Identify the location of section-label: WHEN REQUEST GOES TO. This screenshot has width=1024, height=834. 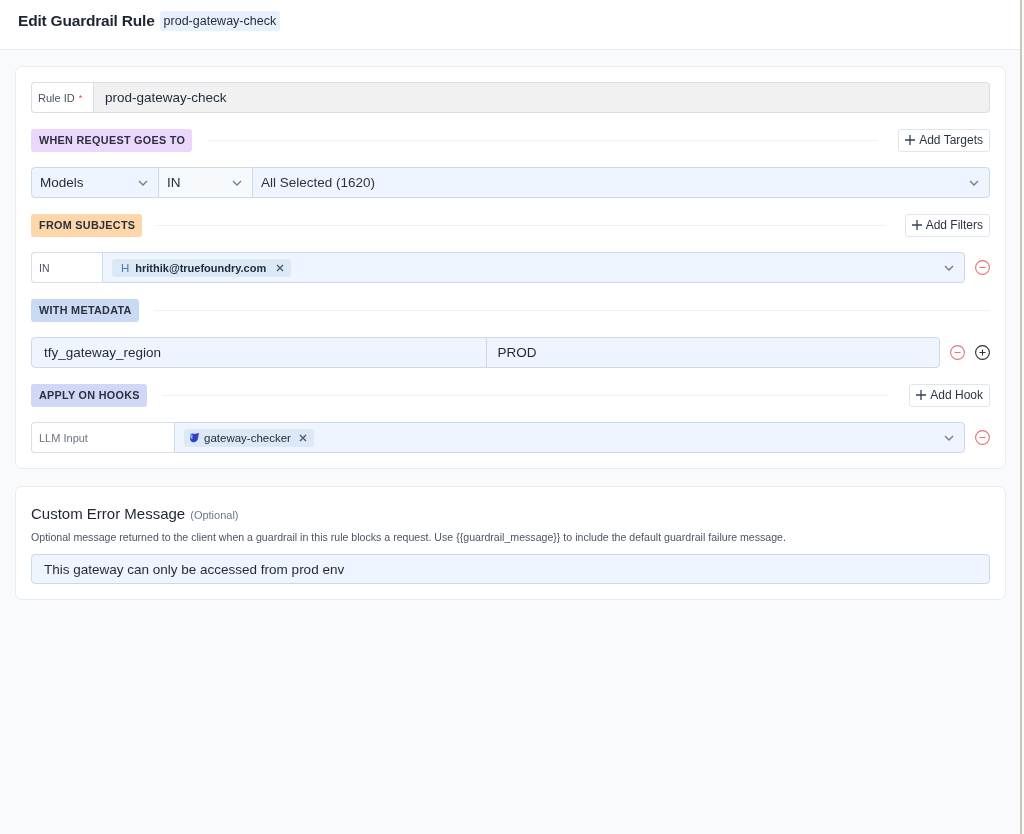
(112, 140).